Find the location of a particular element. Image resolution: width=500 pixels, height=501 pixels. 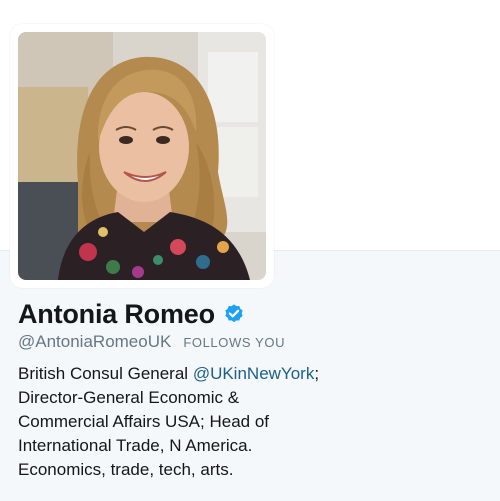

bio-line: British Consul General @UKinNewYork; is located at coordinates (253, 374).